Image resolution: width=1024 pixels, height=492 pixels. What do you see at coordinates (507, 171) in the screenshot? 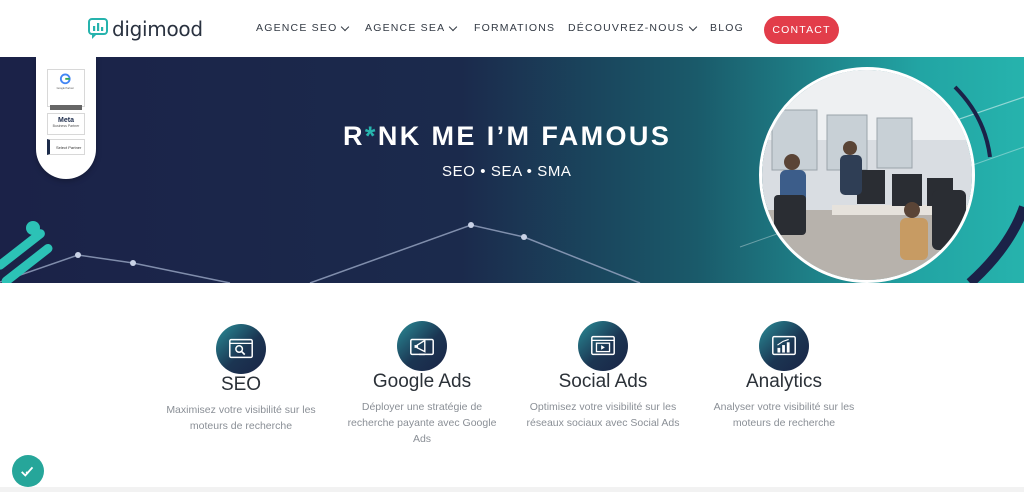
I see `hero-subtitle: SEO • SEA • SMA` at bounding box center [507, 171].